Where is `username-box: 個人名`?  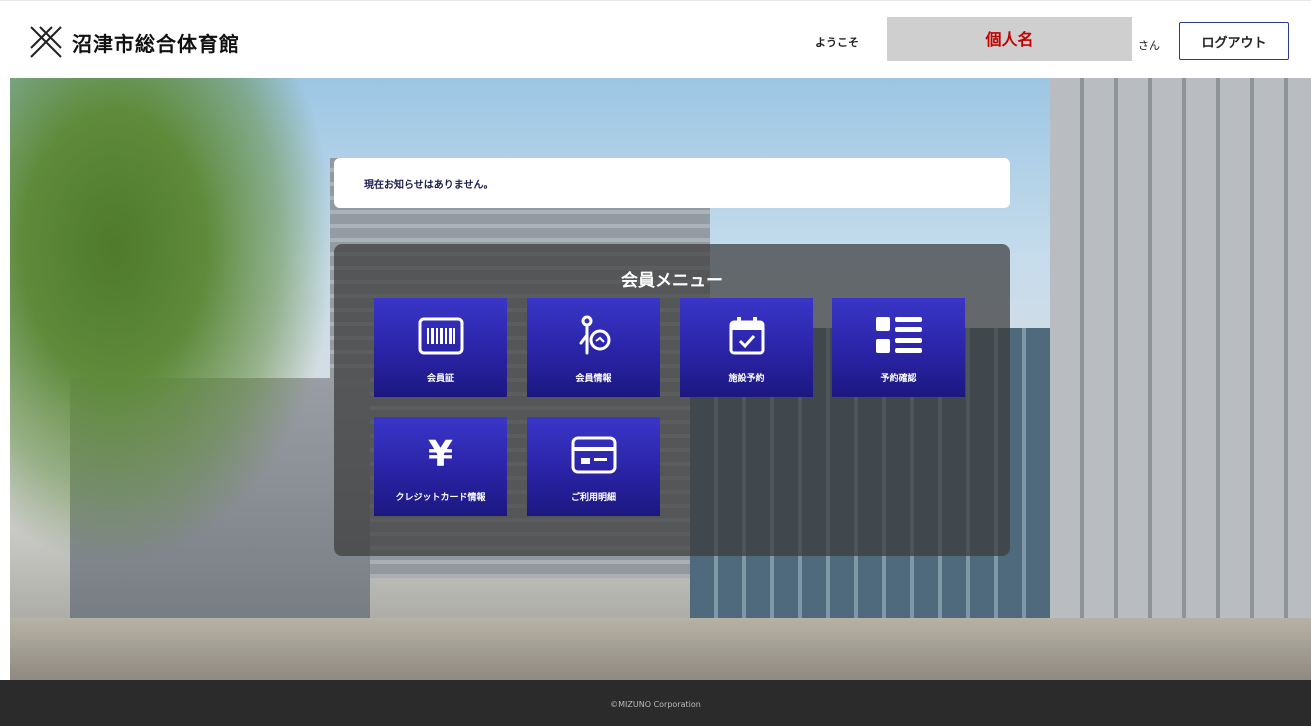
username-box: 個人名 is located at coordinates (1009, 39).